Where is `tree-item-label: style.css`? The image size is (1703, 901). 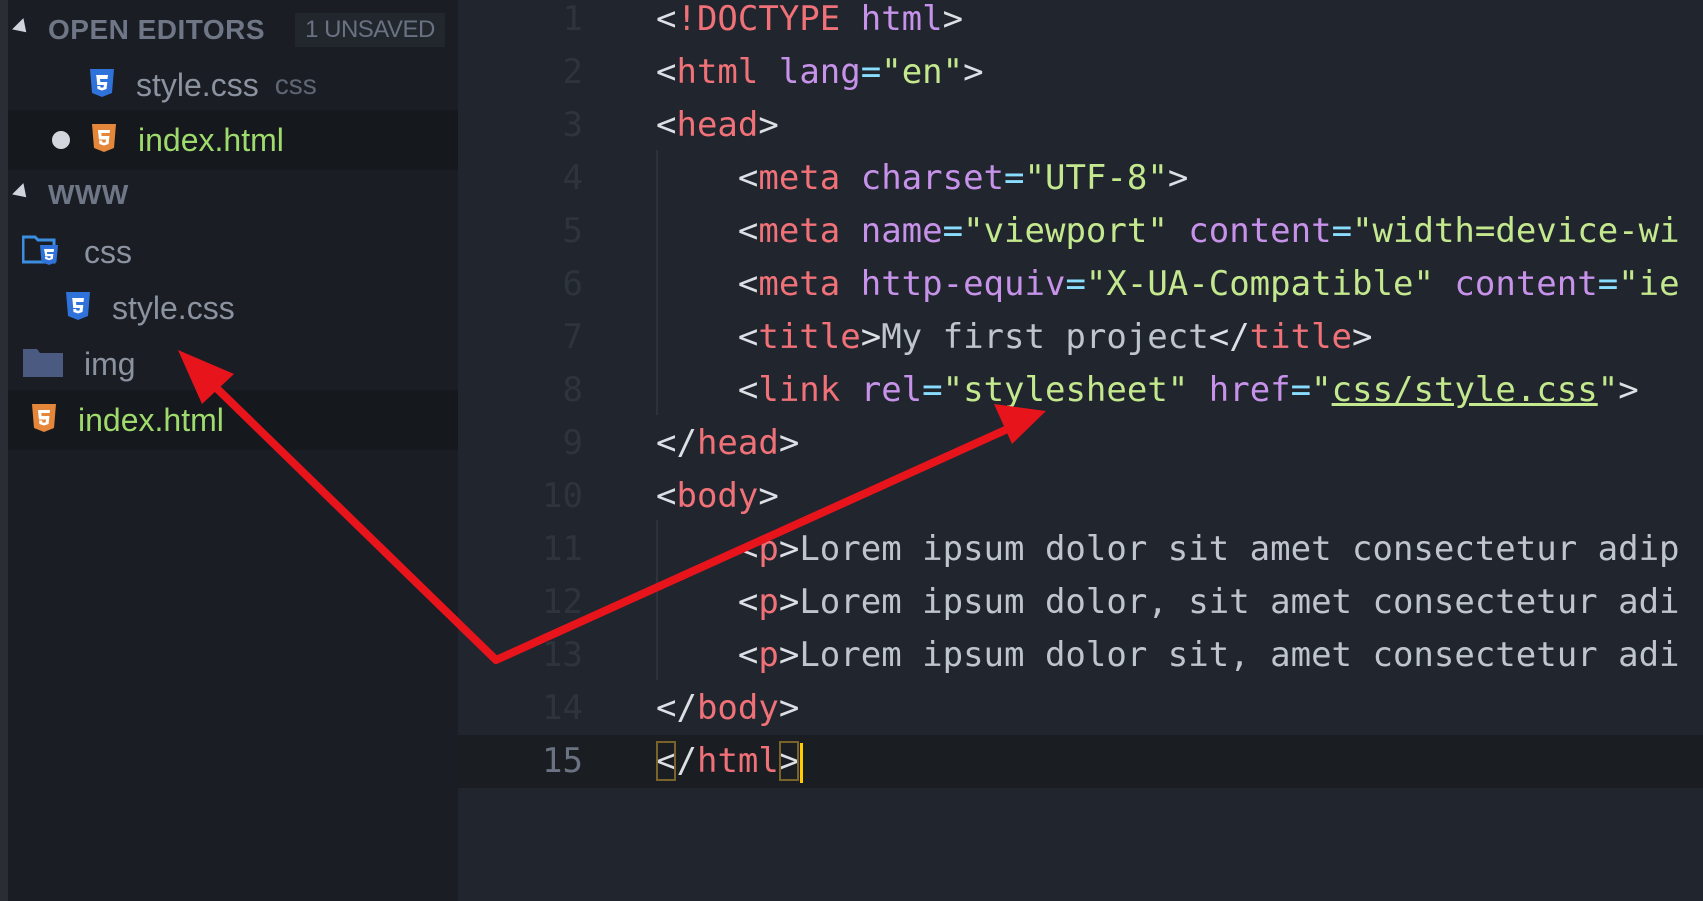
tree-item-label: style.css is located at coordinates (173, 307).